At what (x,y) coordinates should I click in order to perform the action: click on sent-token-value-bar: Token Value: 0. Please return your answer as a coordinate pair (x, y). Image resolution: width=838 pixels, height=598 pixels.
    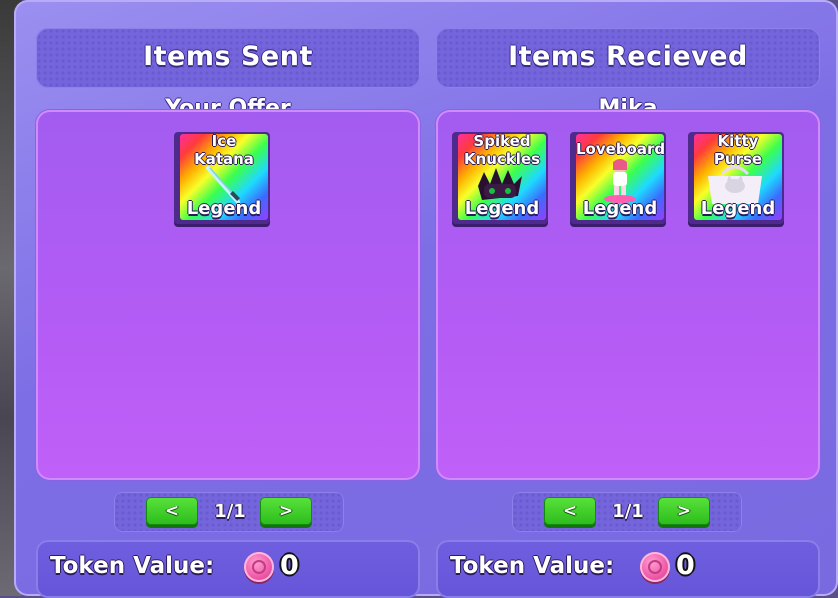
    Looking at the image, I should click on (228, 569).